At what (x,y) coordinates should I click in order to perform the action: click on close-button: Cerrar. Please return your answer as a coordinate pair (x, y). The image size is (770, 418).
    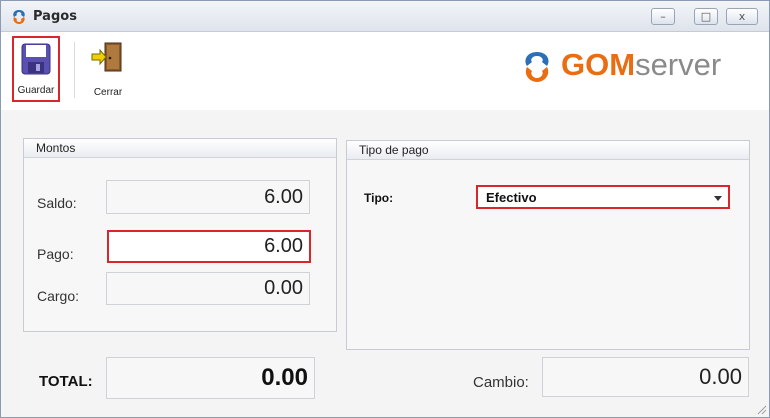
    Looking at the image, I should click on (108, 69).